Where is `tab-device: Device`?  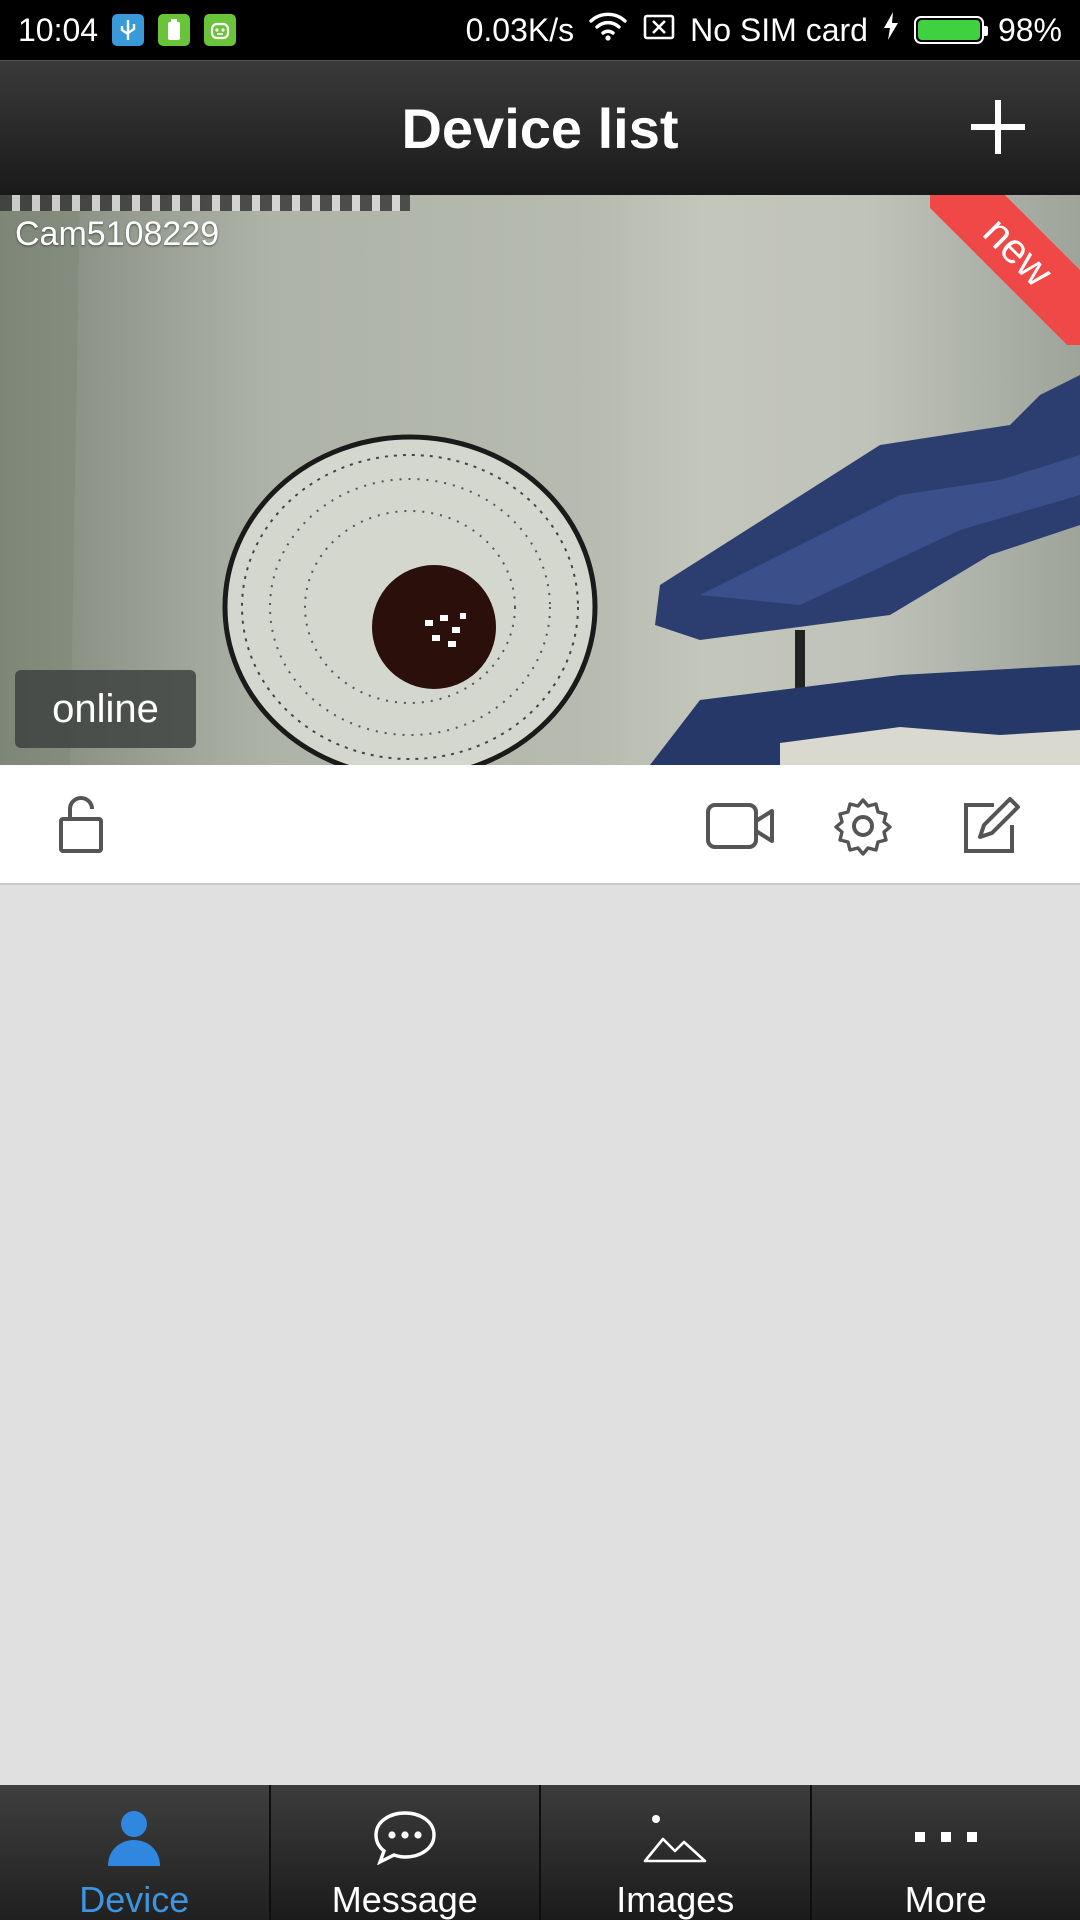
tab-device: Device is located at coordinates (134, 1852).